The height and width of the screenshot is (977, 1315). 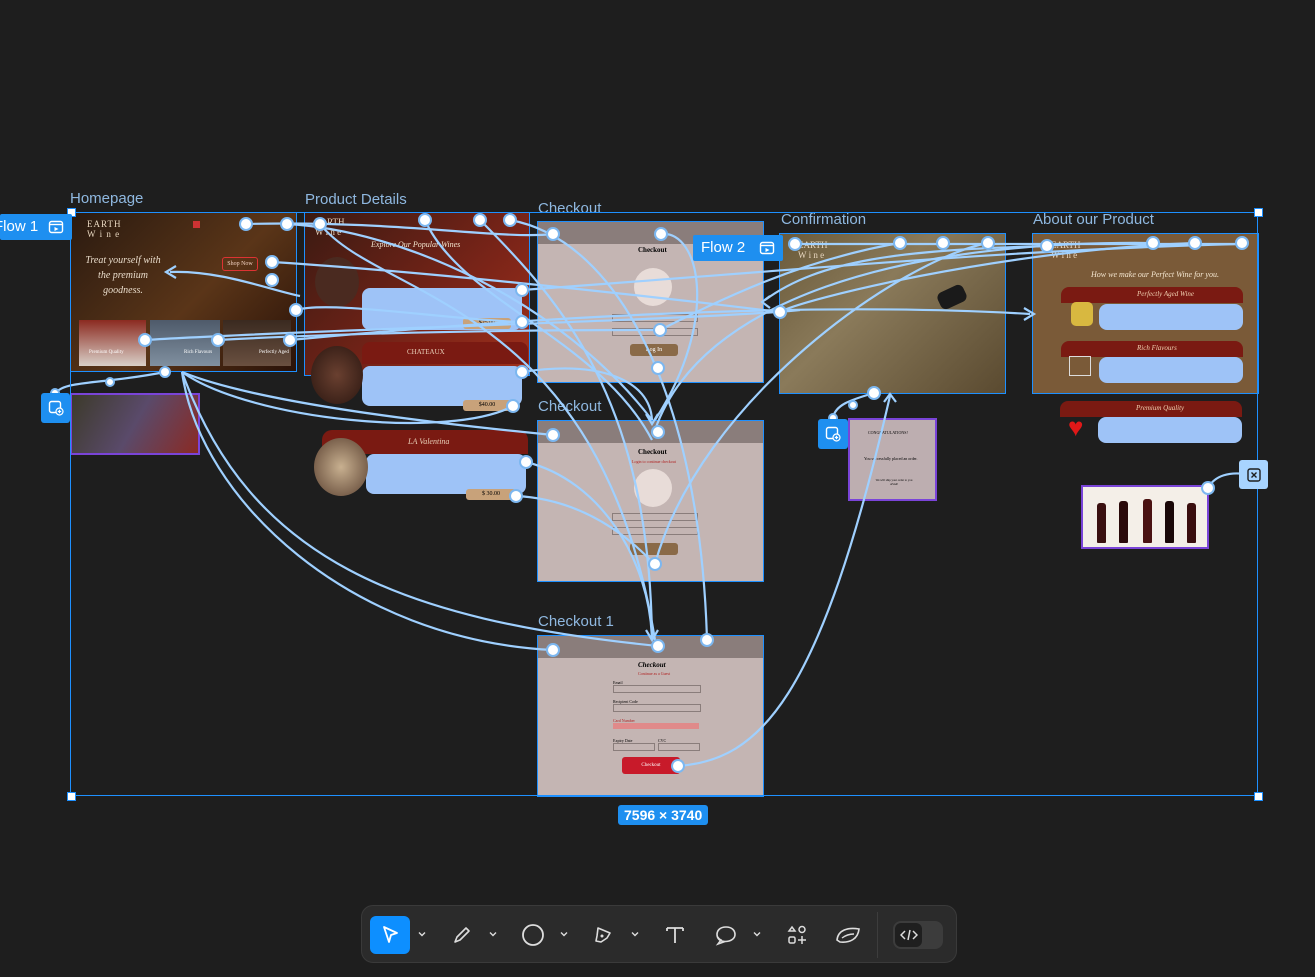 I want to click on plugin-tool-button, so click(x=848, y=935).